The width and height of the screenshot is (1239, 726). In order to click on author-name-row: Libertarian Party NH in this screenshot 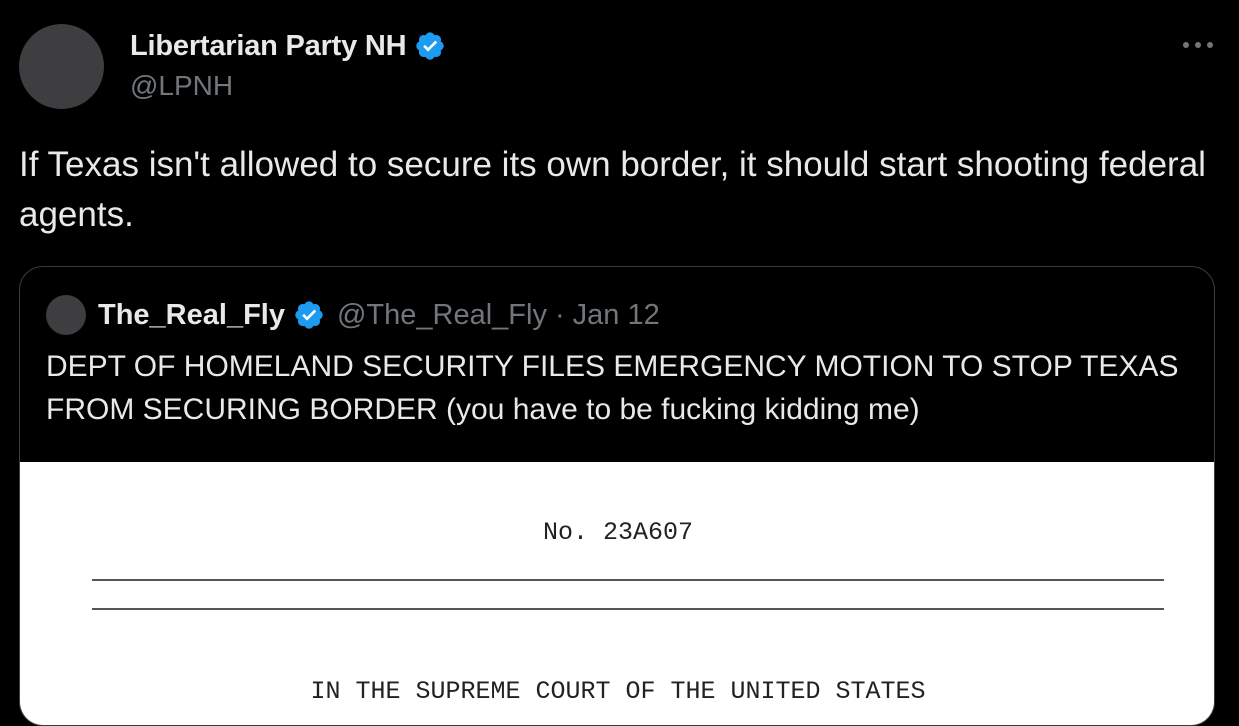, I will do `click(288, 46)`.